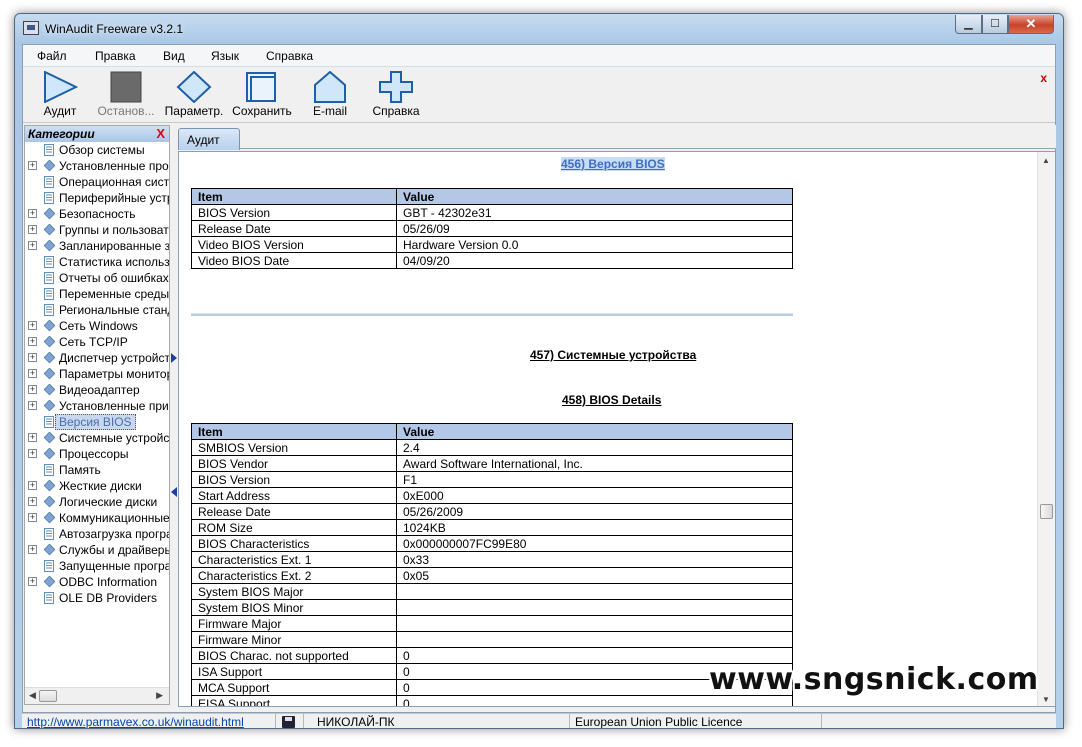  What do you see at coordinates (995, 24) in the screenshot?
I see `maximize-button: ☐` at bounding box center [995, 24].